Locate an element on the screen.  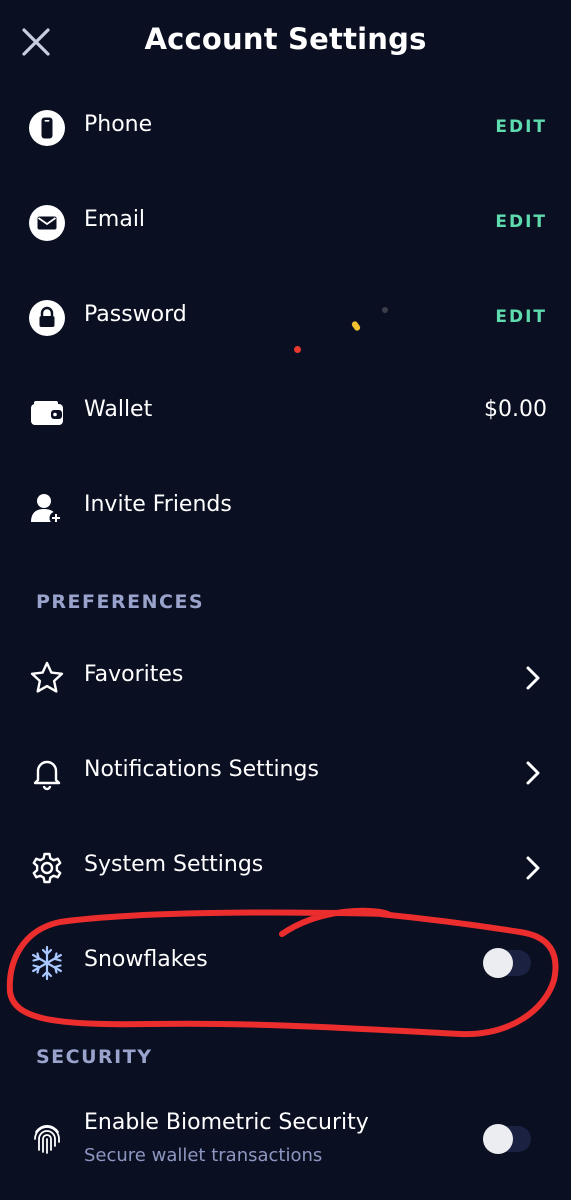
bell-icon is located at coordinates (47, 775).